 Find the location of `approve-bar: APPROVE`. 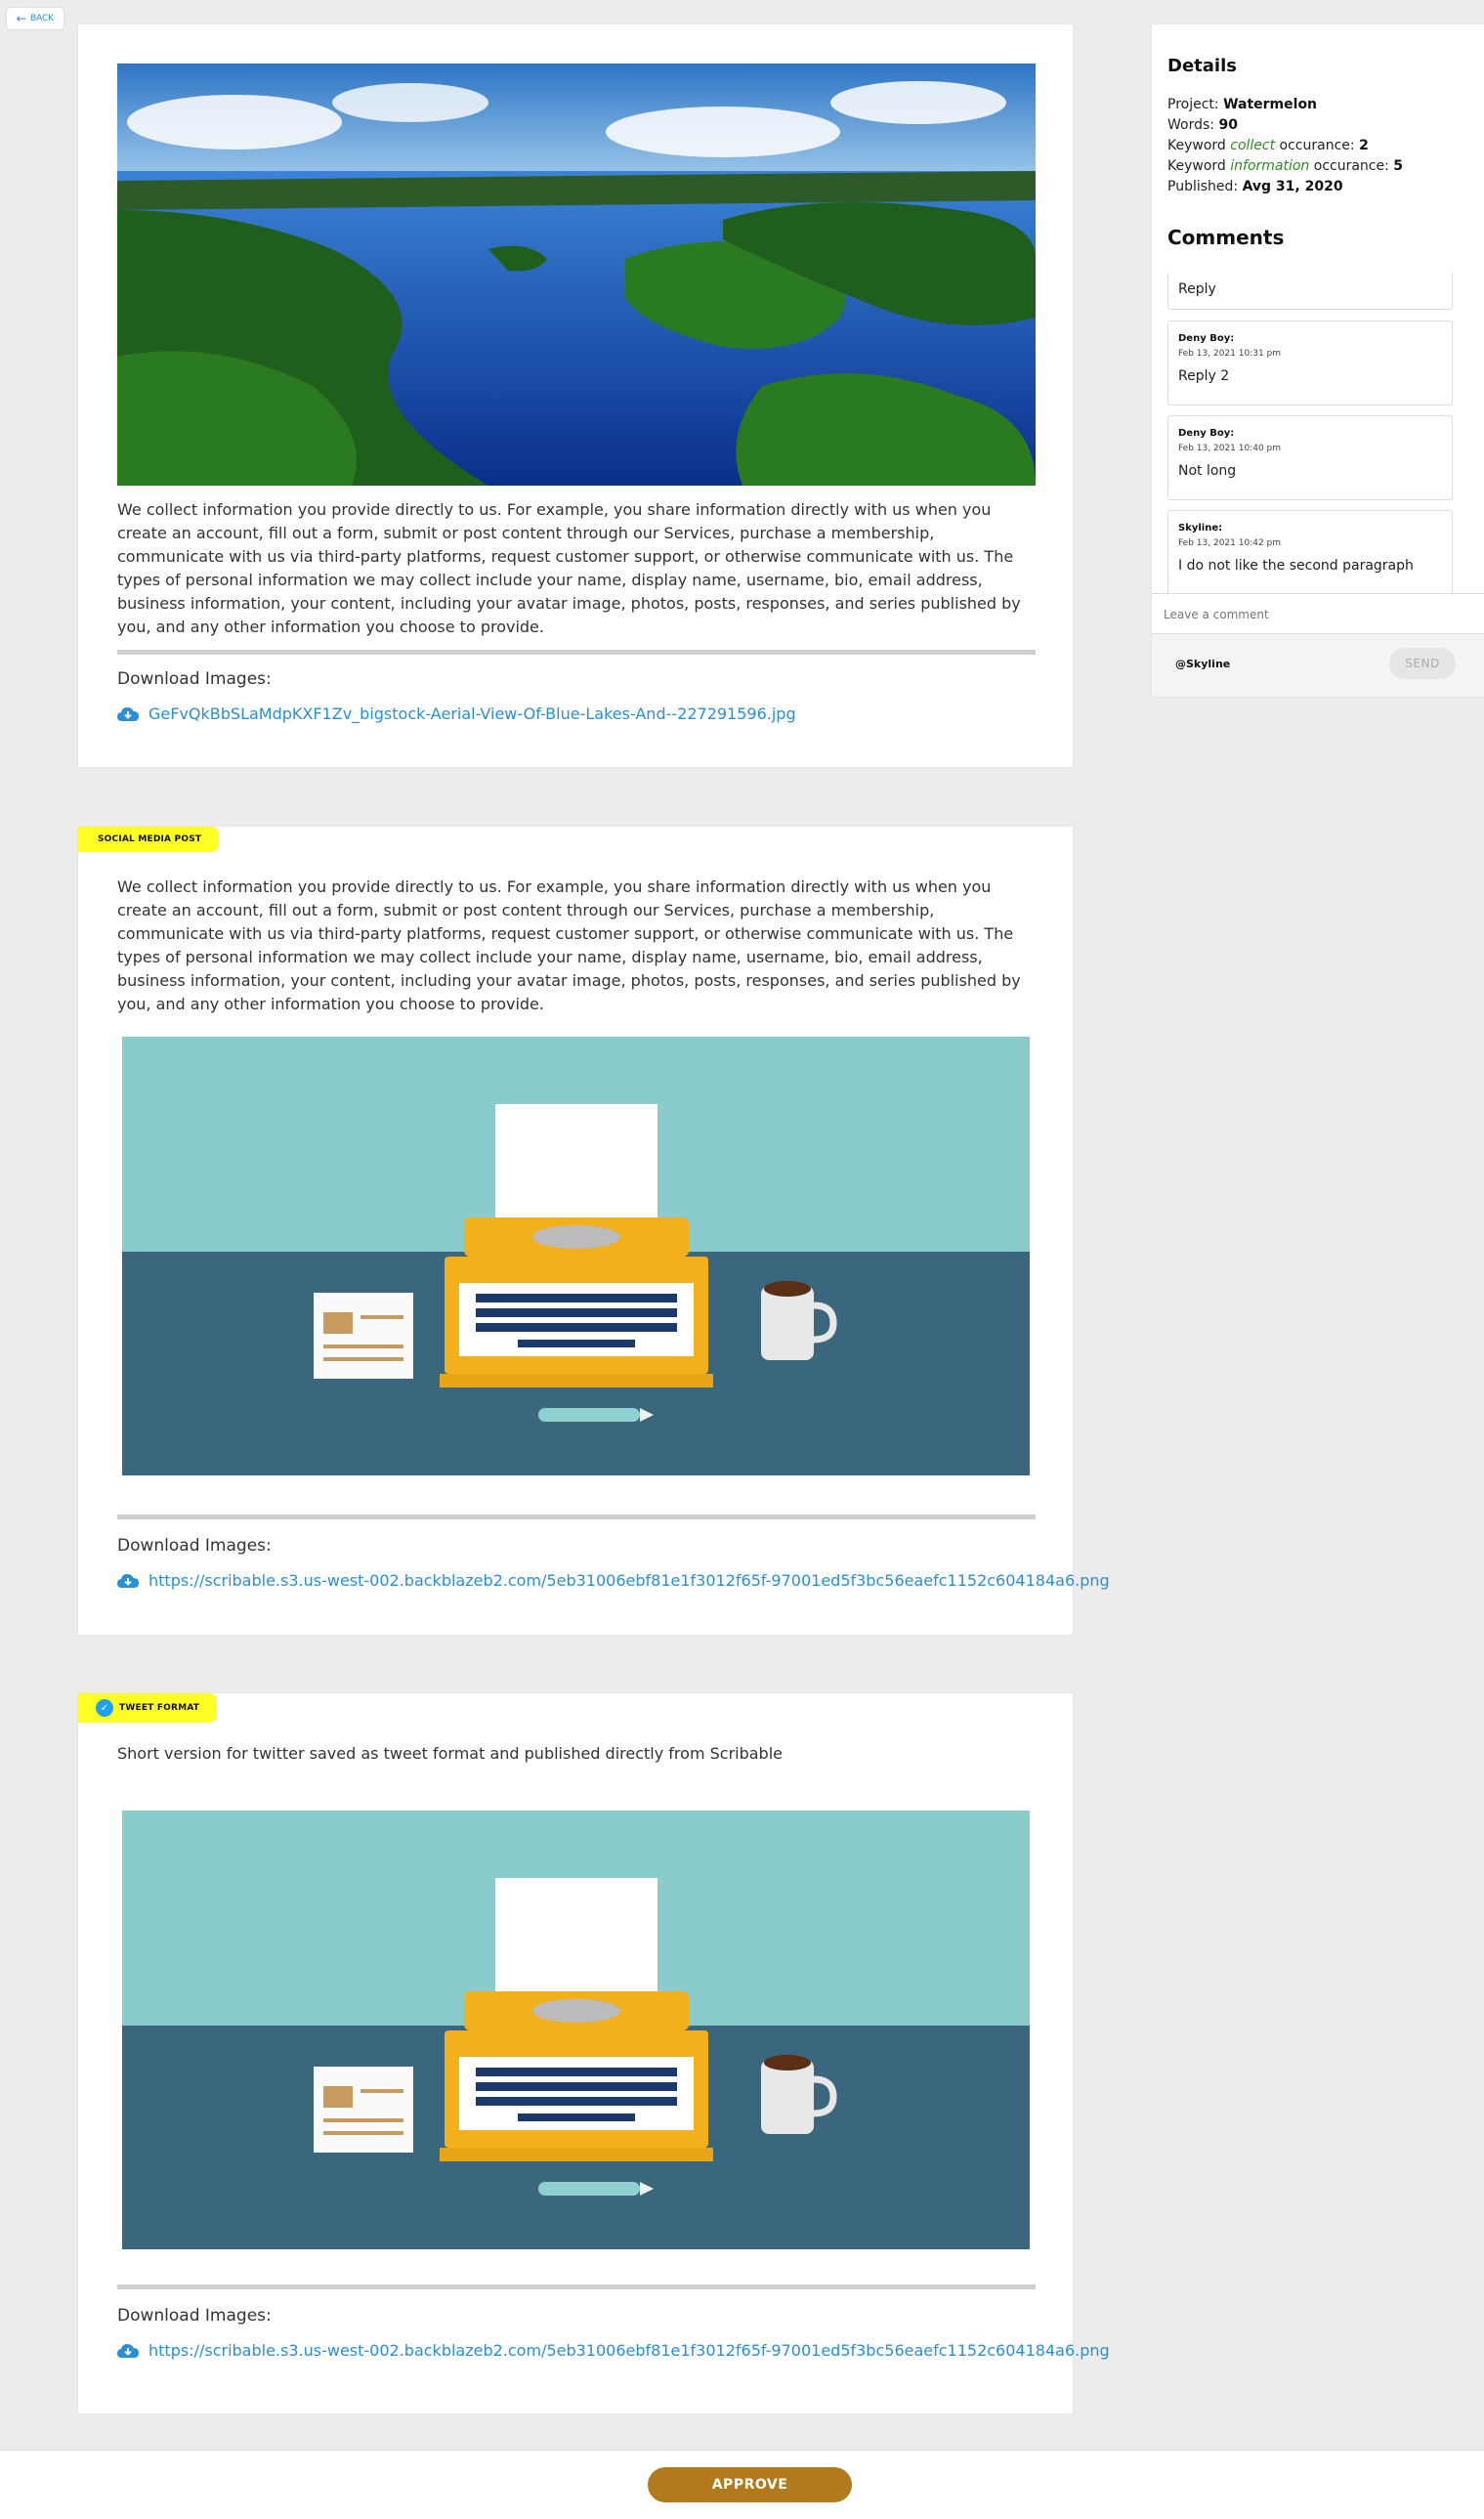

approve-bar: APPROVE is located at coordinates (742, 2485).